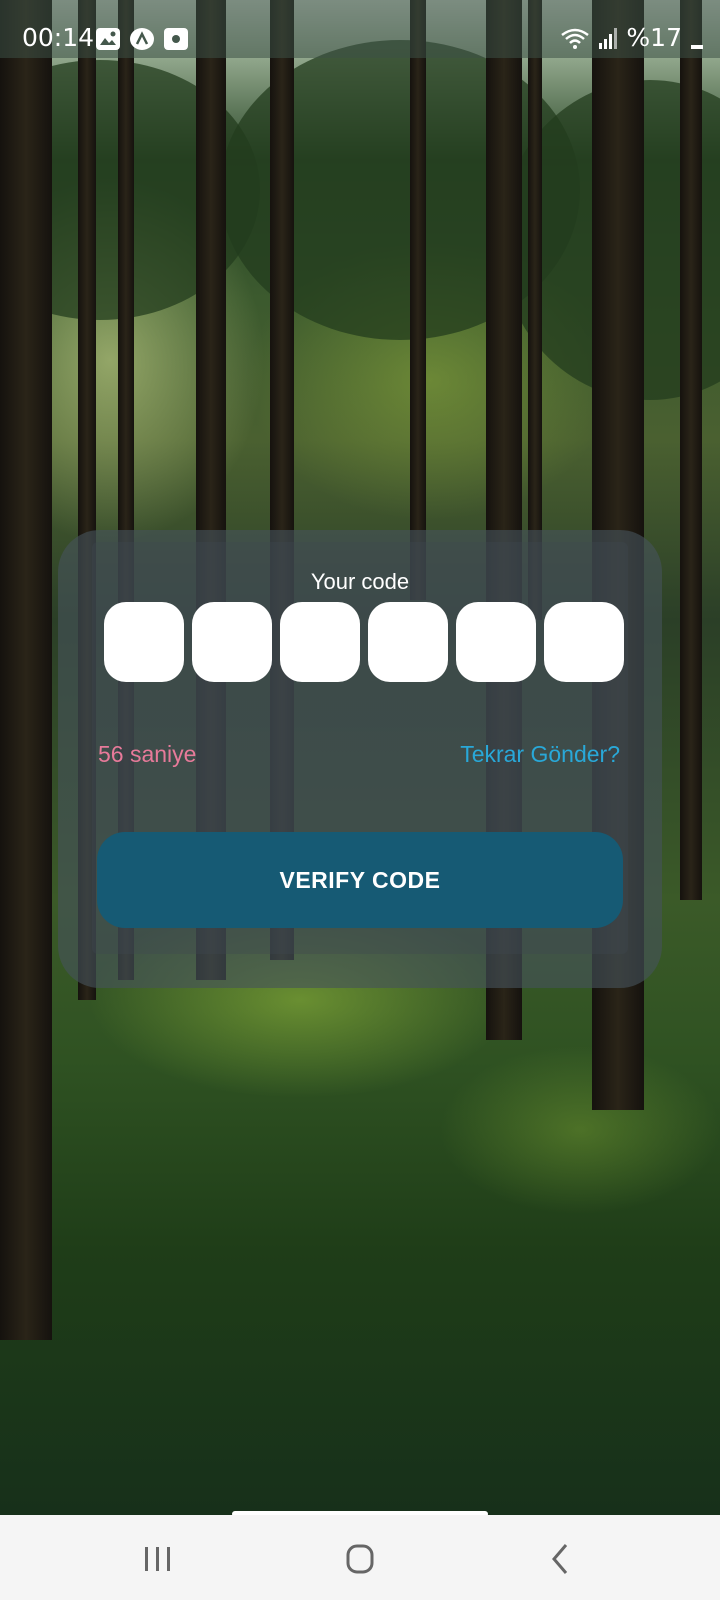 The image size is (720, 1600). I want to click on home-button, so click(360, 1559).